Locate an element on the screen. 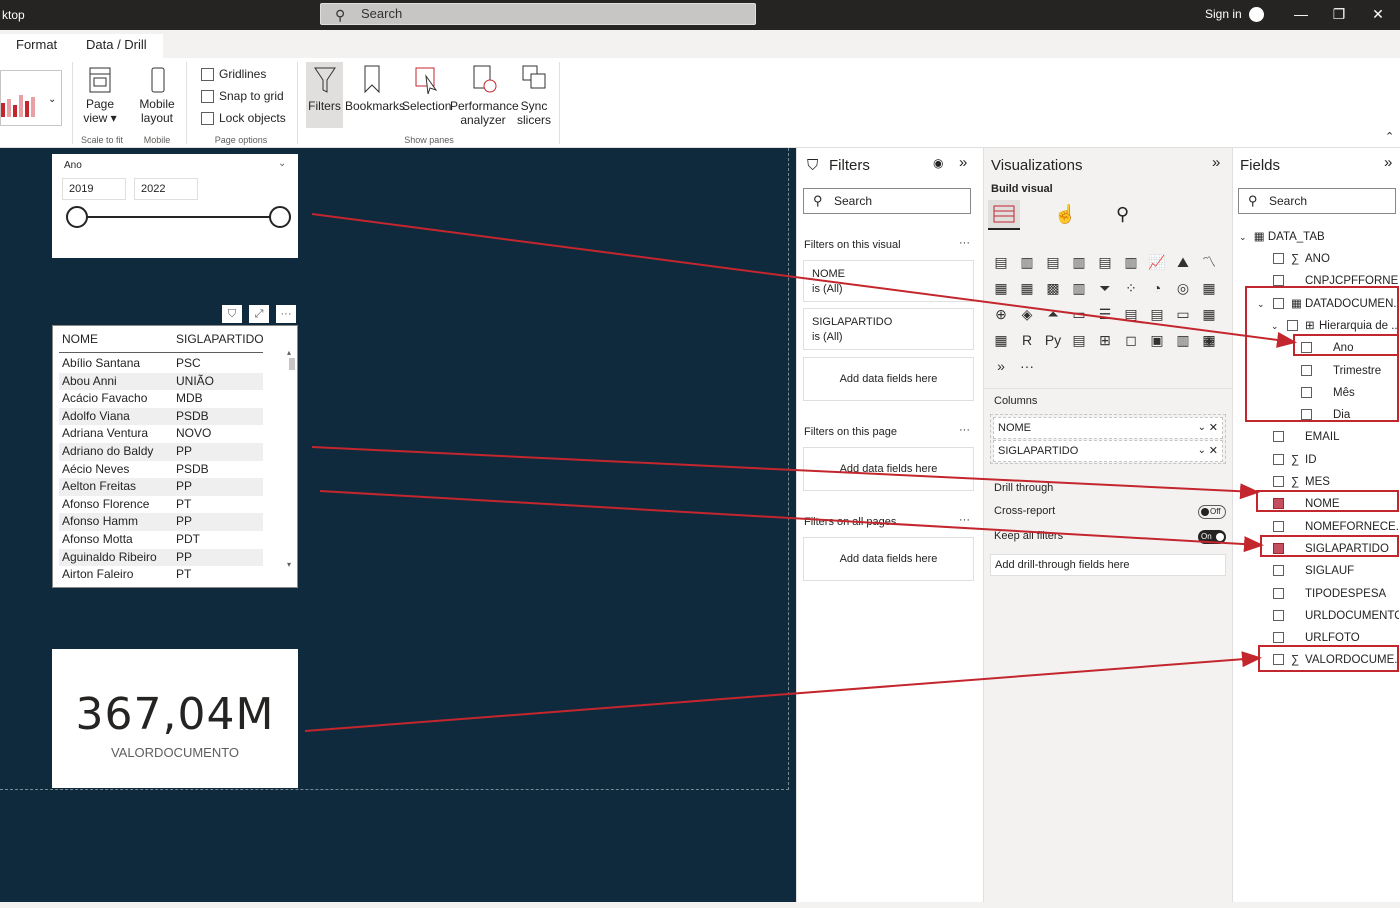 Image resolution: width=1400 pixels, height=908 pixels. arrow-nome-to-table is located at coordinates (785, 473).